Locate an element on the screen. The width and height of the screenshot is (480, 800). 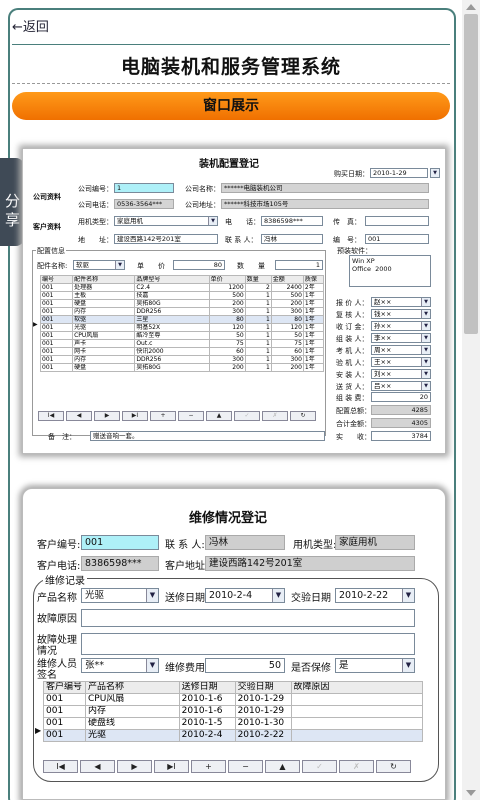
column-header: 数量 is located at coordinates (258, 279).